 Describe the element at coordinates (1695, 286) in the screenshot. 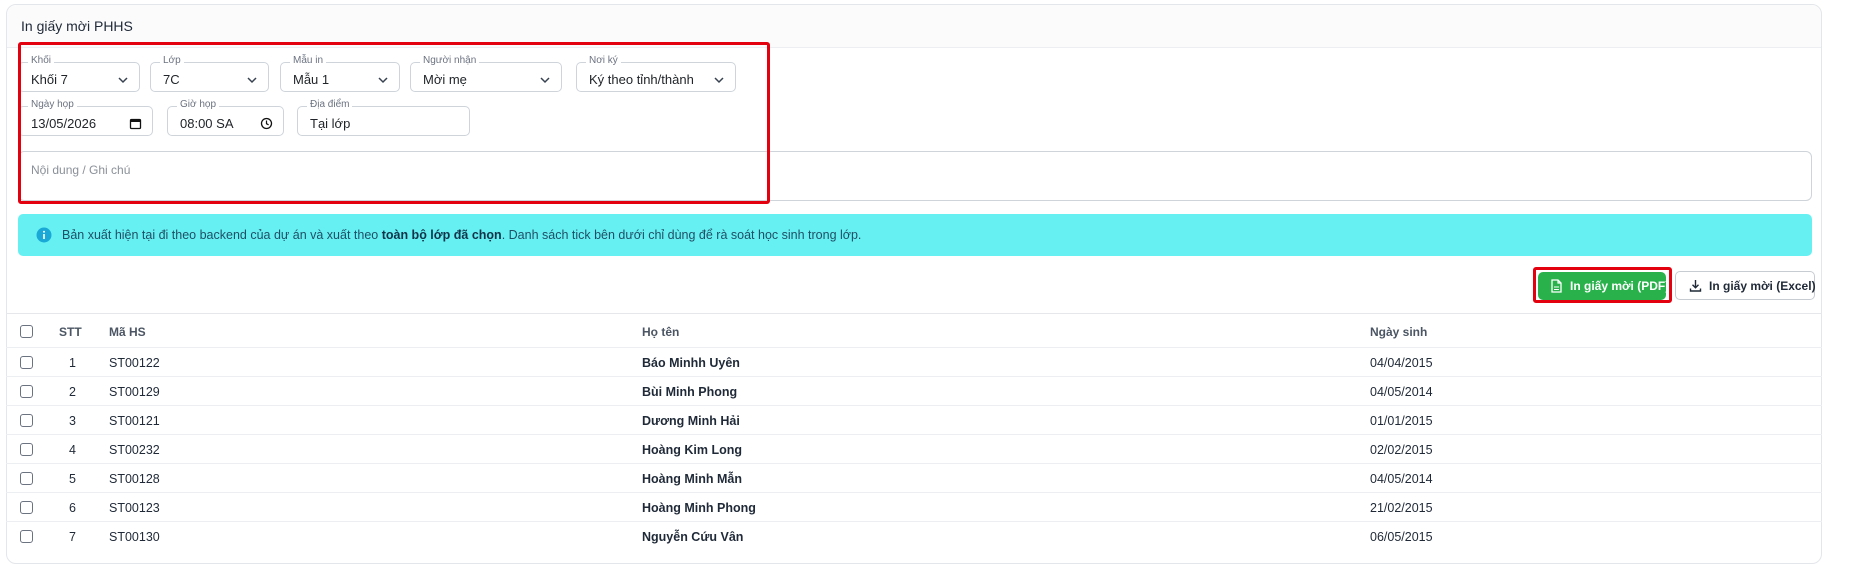

I see `download-icon` at that location.